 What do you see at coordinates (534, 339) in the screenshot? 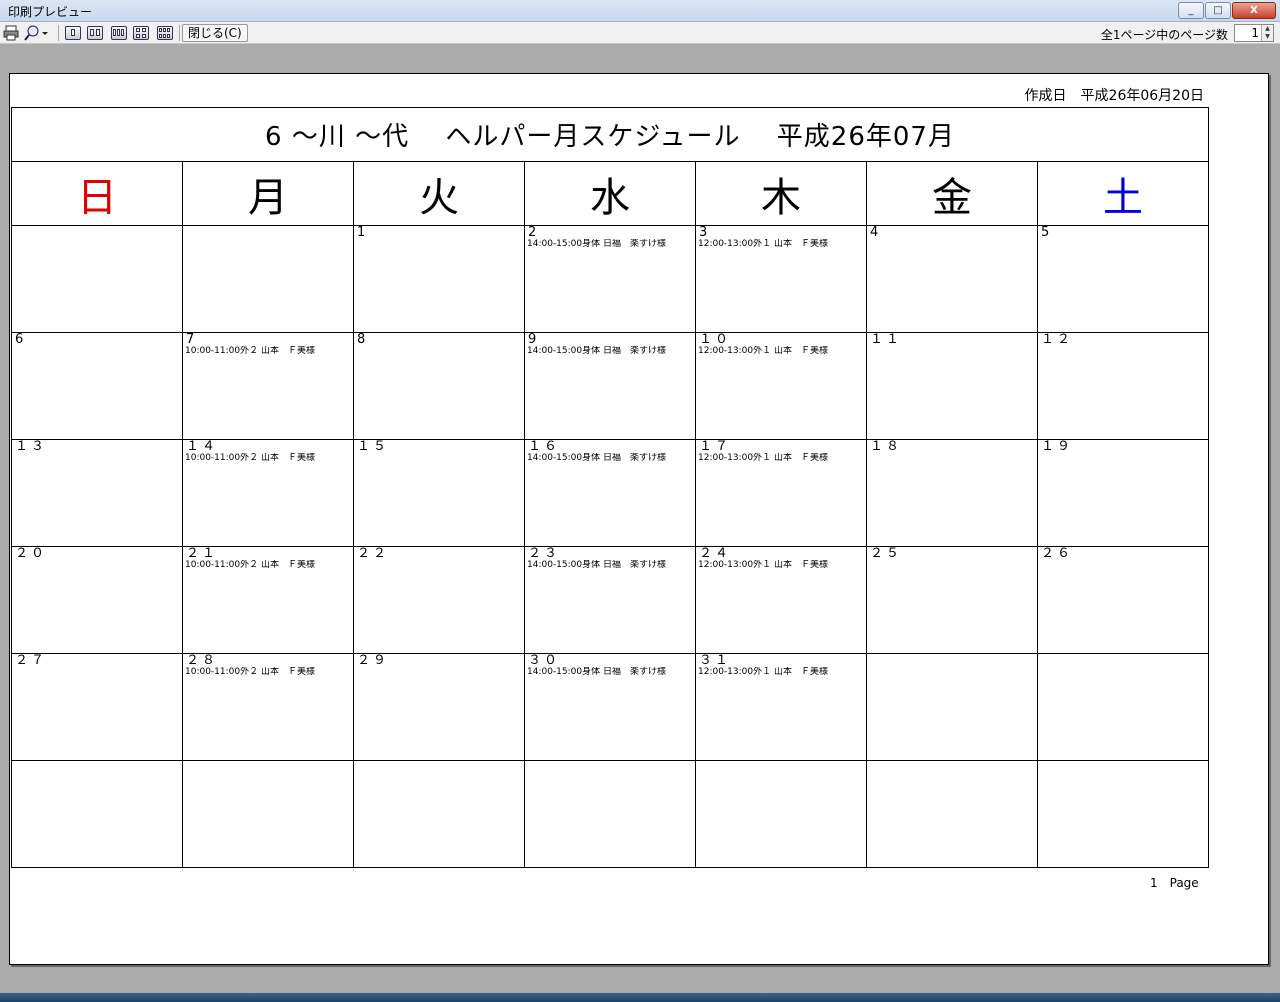
I see `day-number: 9` at bounding box center [534, 339].